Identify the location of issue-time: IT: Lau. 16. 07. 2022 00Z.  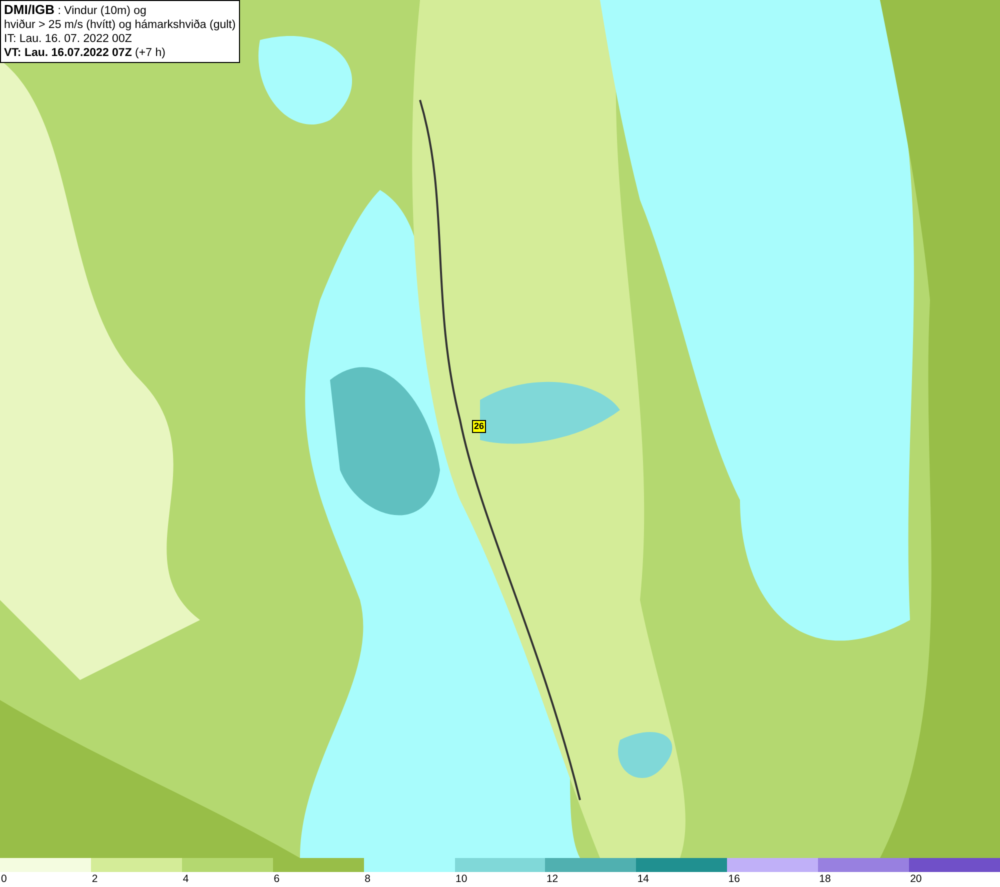
(68, 39).